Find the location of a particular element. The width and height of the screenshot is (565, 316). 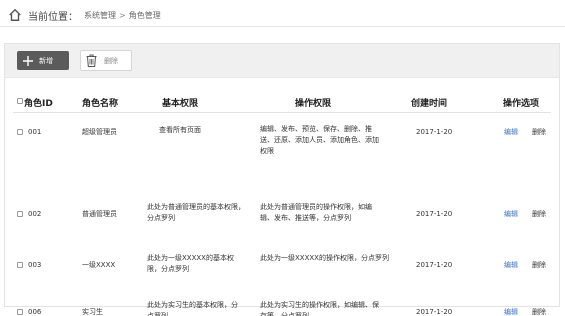

toolbar: 新增 删除 is located at coordinates (282, 61).